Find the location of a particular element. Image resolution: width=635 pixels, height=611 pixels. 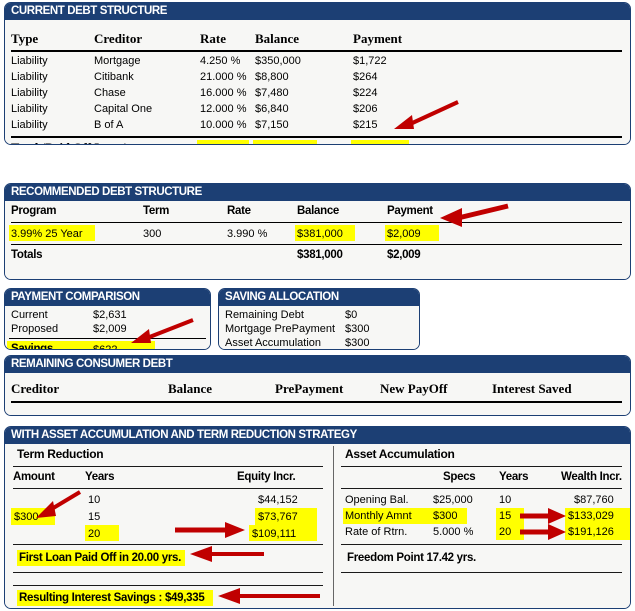

saving-allocation-value-remaining-debt: $0 is located at coordinates (351, 315).